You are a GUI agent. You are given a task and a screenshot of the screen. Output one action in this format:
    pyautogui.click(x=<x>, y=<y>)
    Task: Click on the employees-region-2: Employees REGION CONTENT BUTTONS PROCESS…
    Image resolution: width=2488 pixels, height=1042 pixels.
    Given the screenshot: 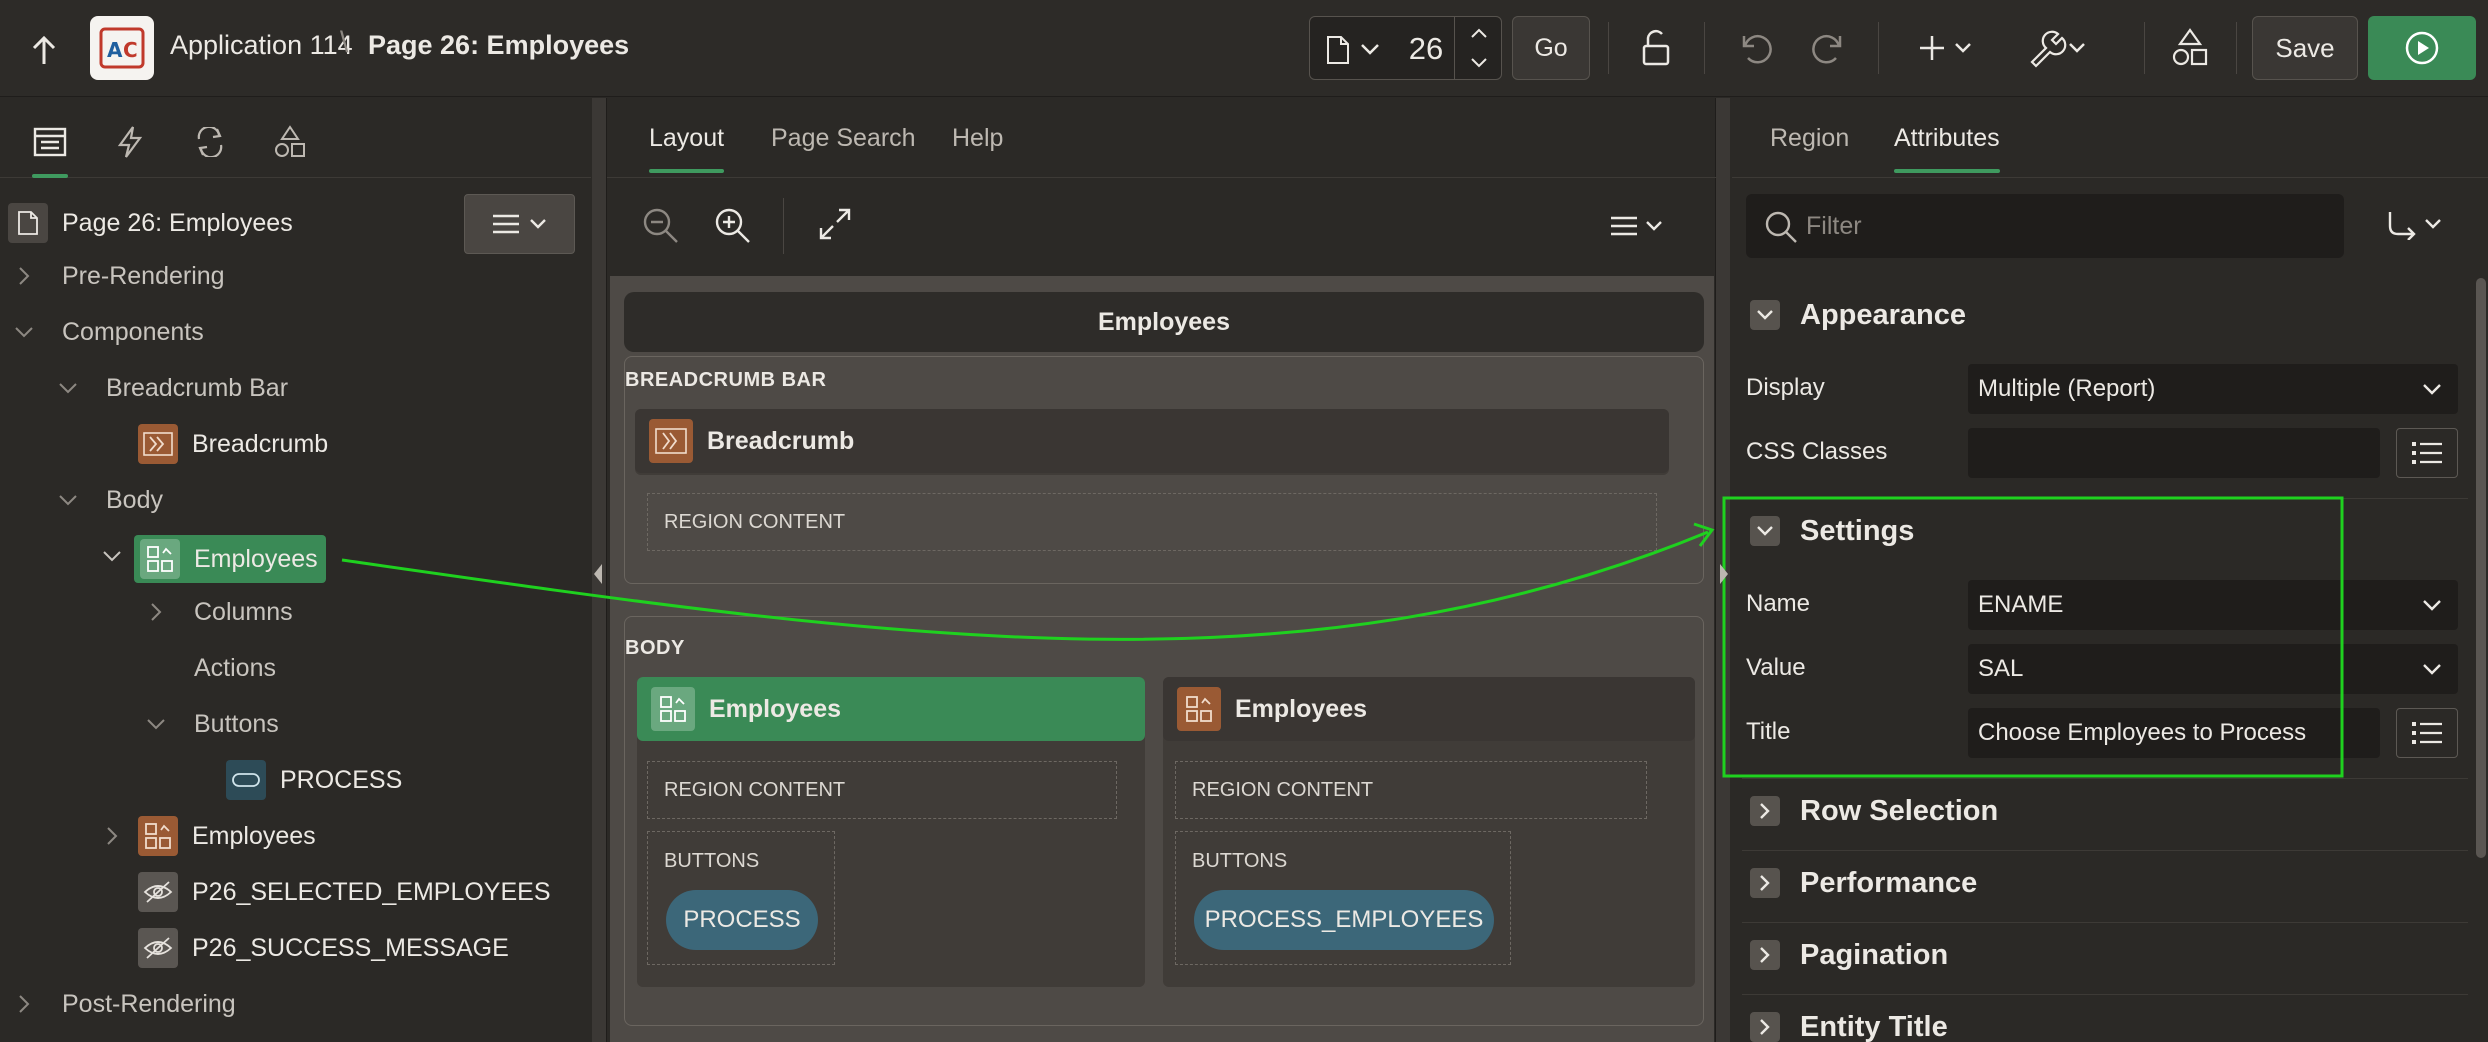 What is the action you would take?
    pyautogui.click(x=1429, y=832)
    